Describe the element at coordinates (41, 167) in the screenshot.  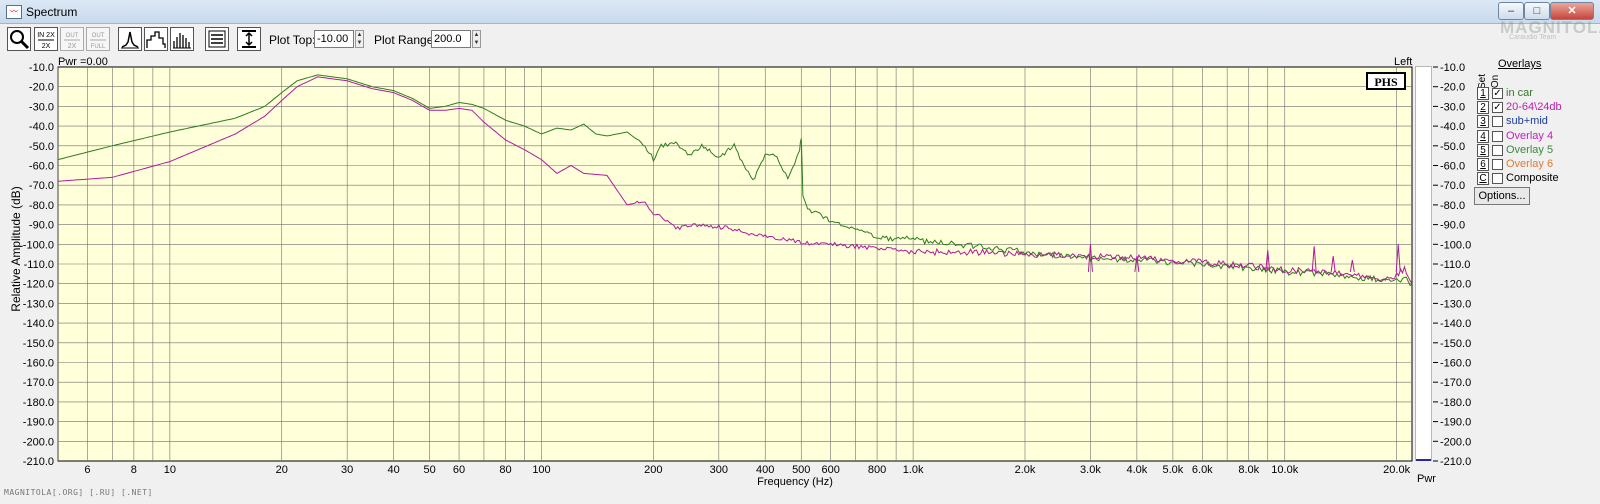
I see `y-tick-label-left: -60.0` at that location.